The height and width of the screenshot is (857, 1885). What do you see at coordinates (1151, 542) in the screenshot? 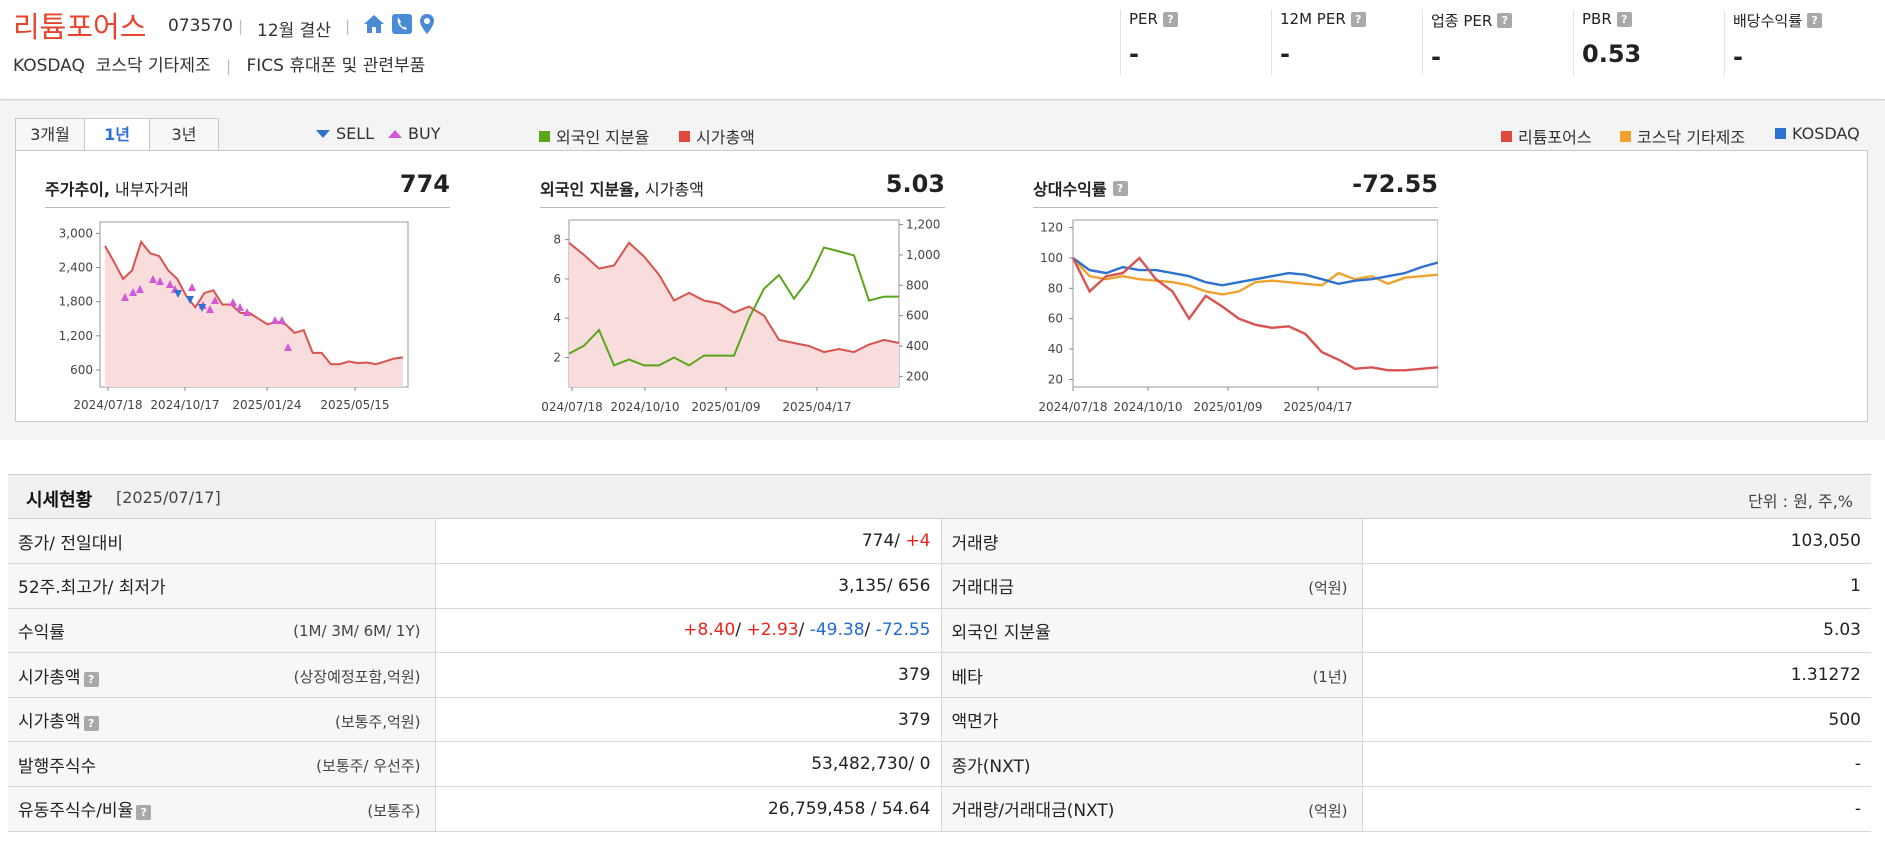
I see `row-label: 거래량` at bounding box center [1151, 542].